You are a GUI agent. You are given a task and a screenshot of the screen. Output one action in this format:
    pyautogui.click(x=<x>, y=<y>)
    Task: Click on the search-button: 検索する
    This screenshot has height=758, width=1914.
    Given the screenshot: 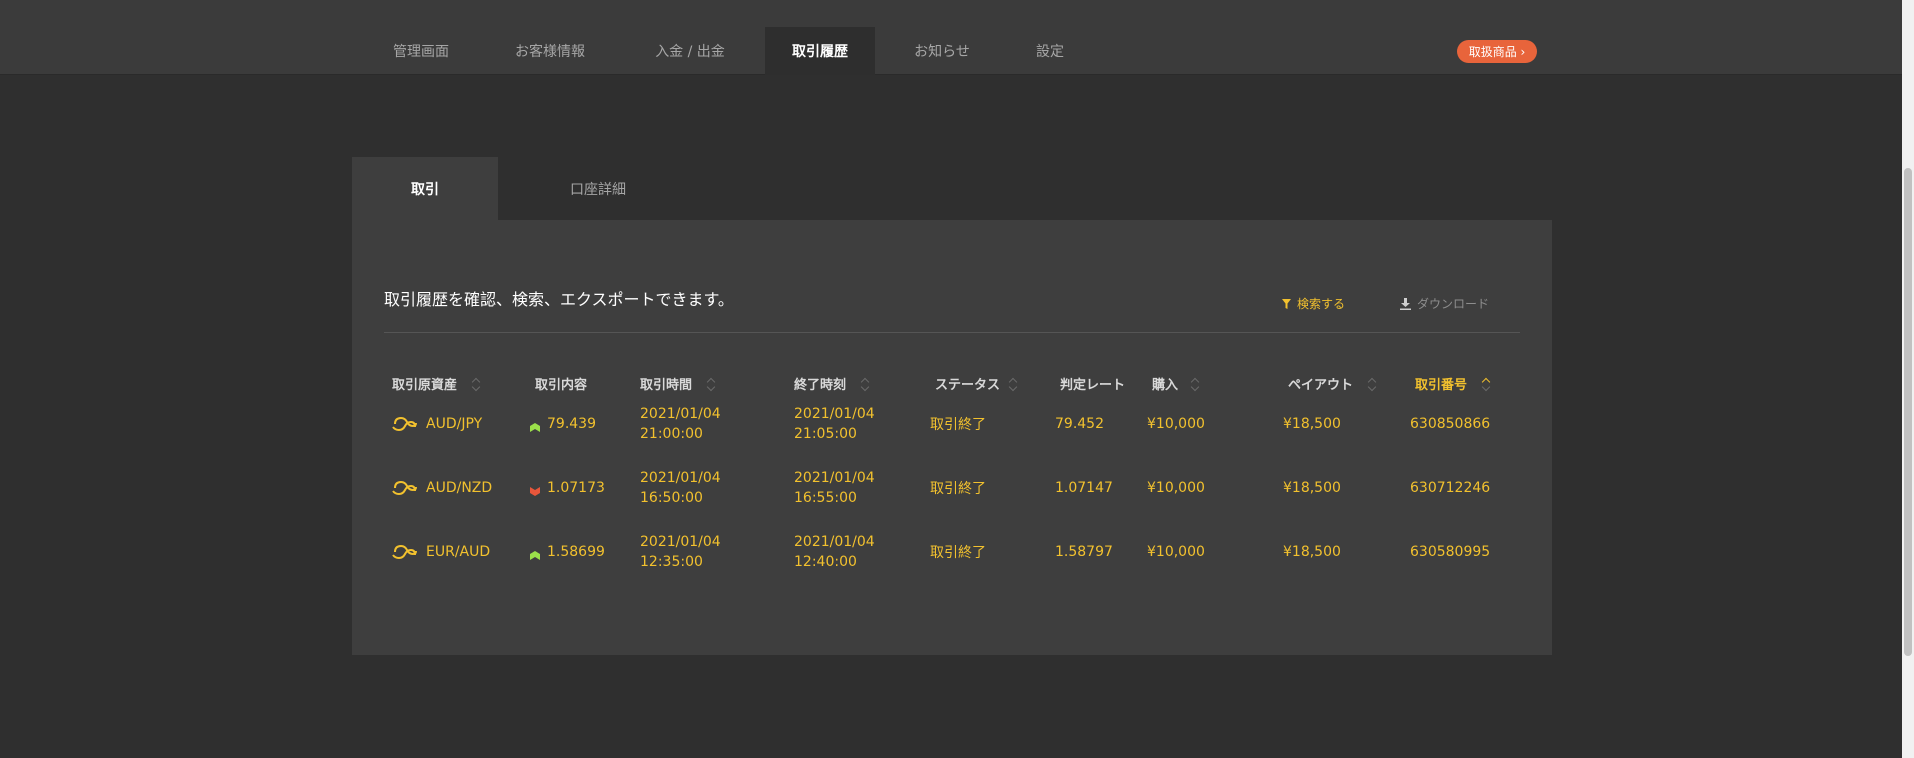 What is the action you would take?
    pyautogui.click(x=1313, y=303)
    